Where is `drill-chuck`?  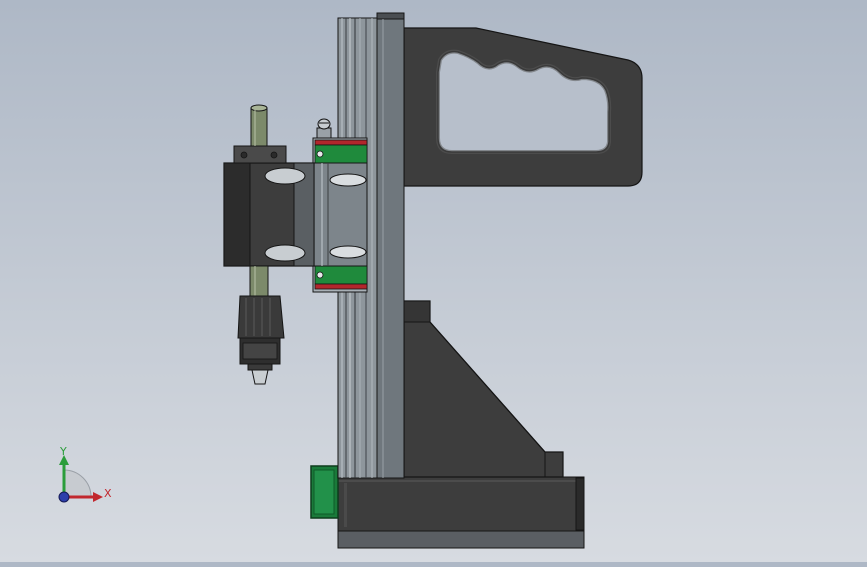 drill-chuck is located at coordinates (261, 340).